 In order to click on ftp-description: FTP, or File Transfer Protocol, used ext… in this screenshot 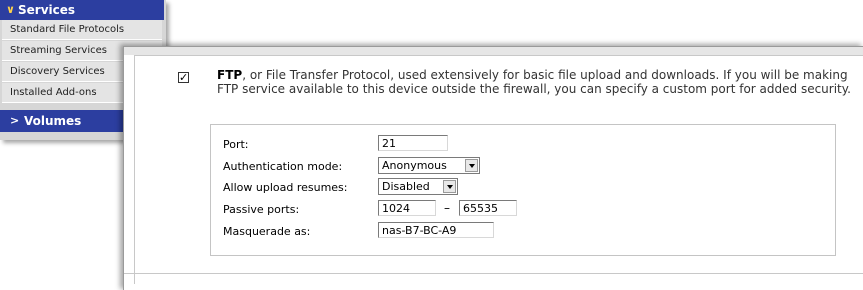, I will do `click(537, 82)`.